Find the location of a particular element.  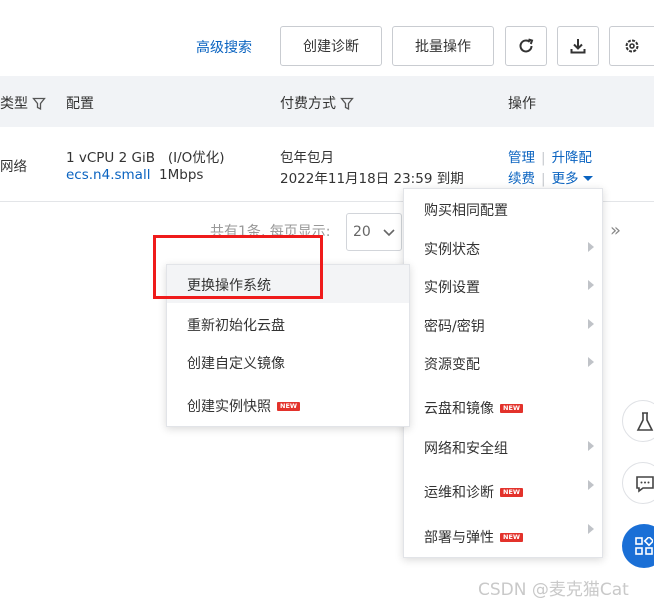

flask-icon is located at coordinates (645, 421).